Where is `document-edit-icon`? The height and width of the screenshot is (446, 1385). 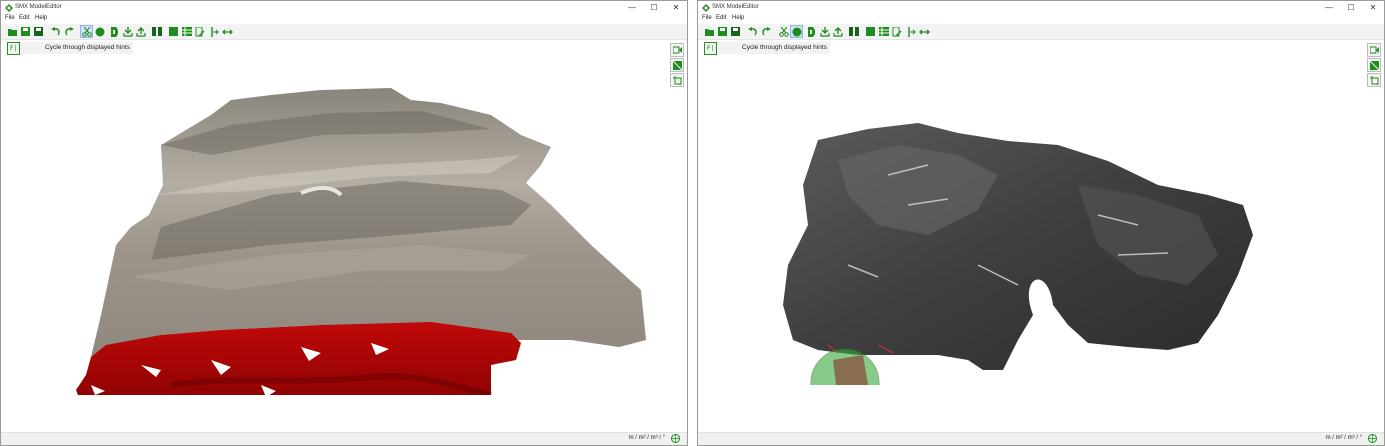
document-edit-icon is located at coordinates (199, 31).